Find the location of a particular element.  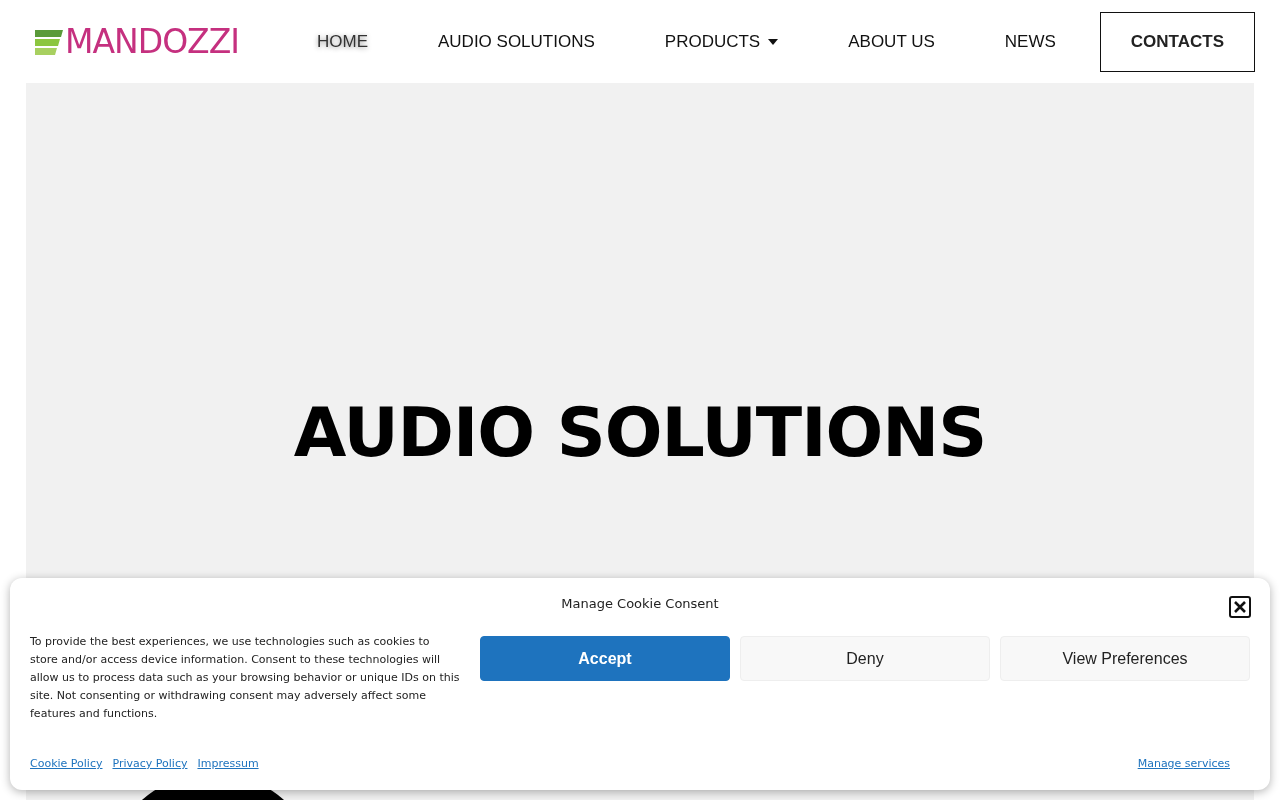

logo-stripes-icon is located at coordinates (49, 41).